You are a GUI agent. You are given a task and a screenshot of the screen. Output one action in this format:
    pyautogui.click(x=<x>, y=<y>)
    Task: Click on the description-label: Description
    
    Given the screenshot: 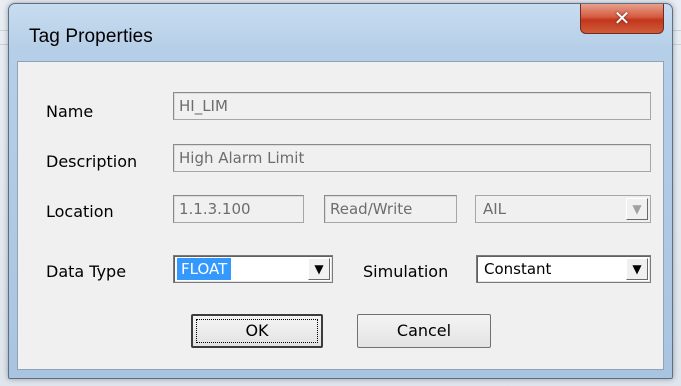 What is the action you would take?
    pyautogui.click(x=92, y=161)
    